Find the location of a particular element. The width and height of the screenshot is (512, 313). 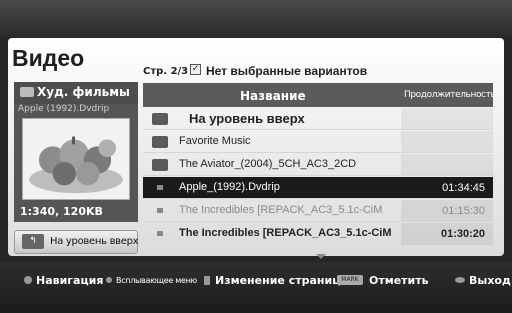

column-duration: Продолжительность is located at coordinates (450, 95).